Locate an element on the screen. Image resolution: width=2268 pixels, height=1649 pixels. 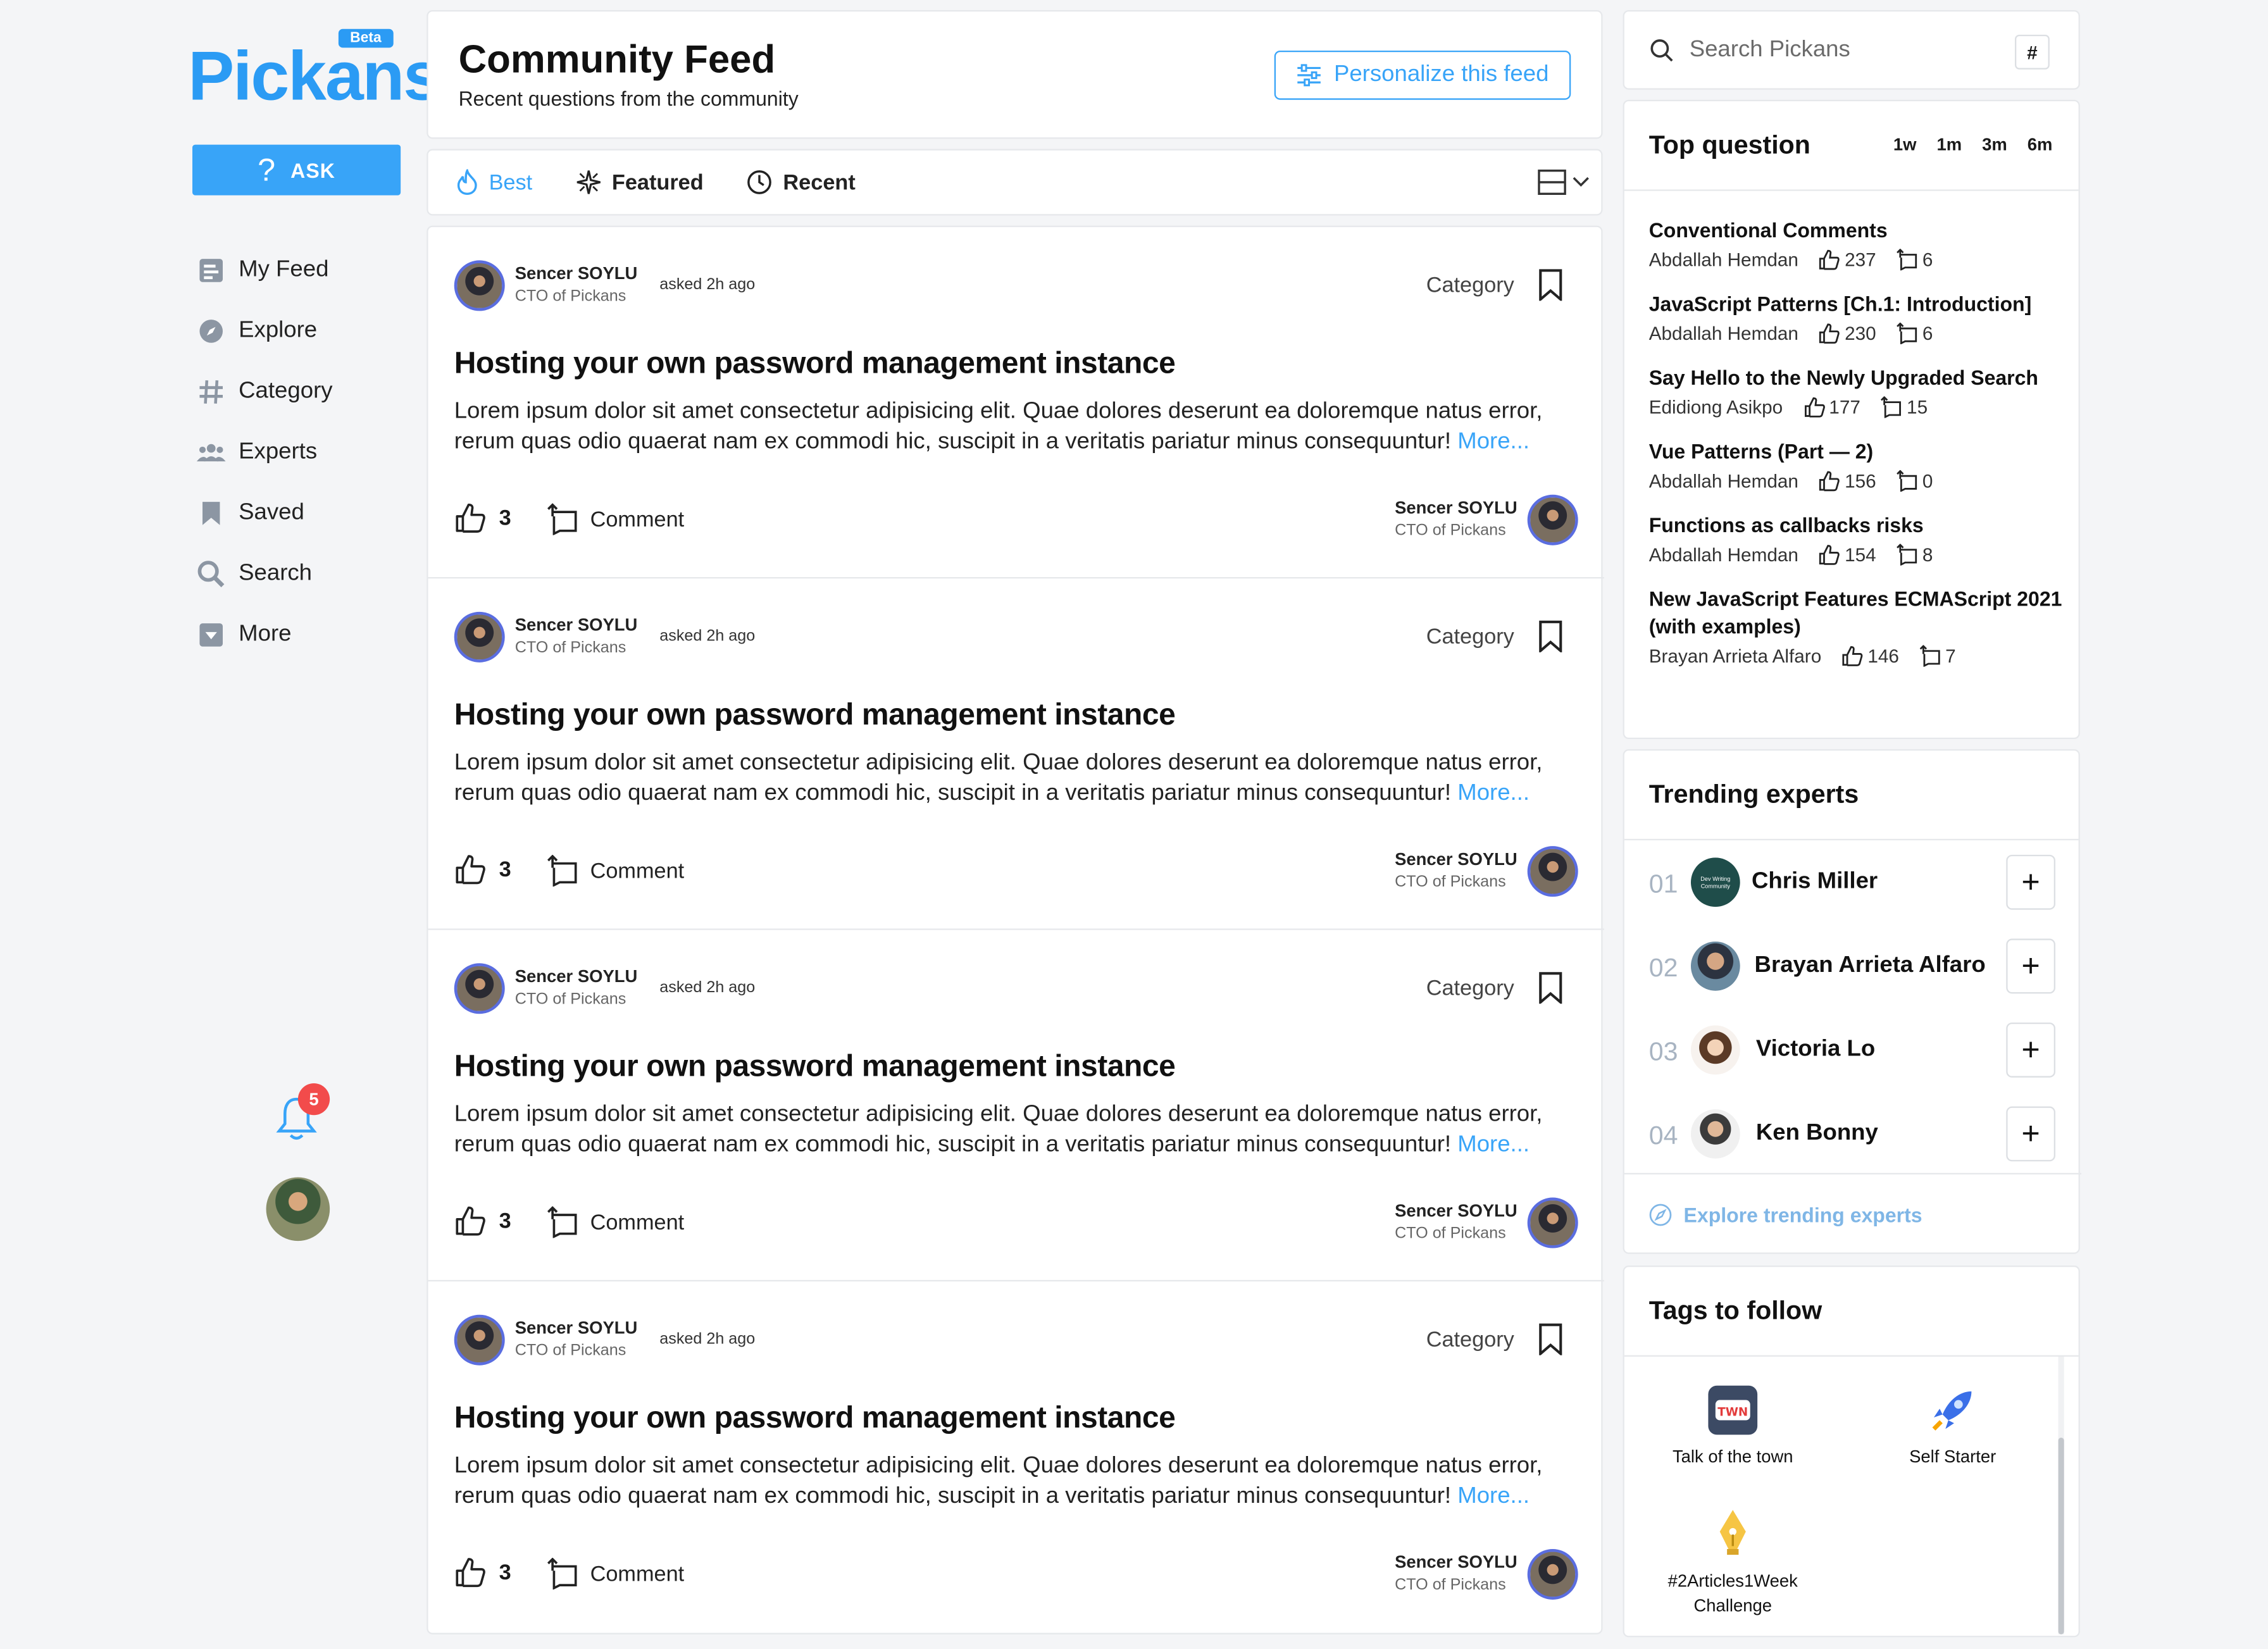
answer-count: 0 is located at coordinates (1927, 481).